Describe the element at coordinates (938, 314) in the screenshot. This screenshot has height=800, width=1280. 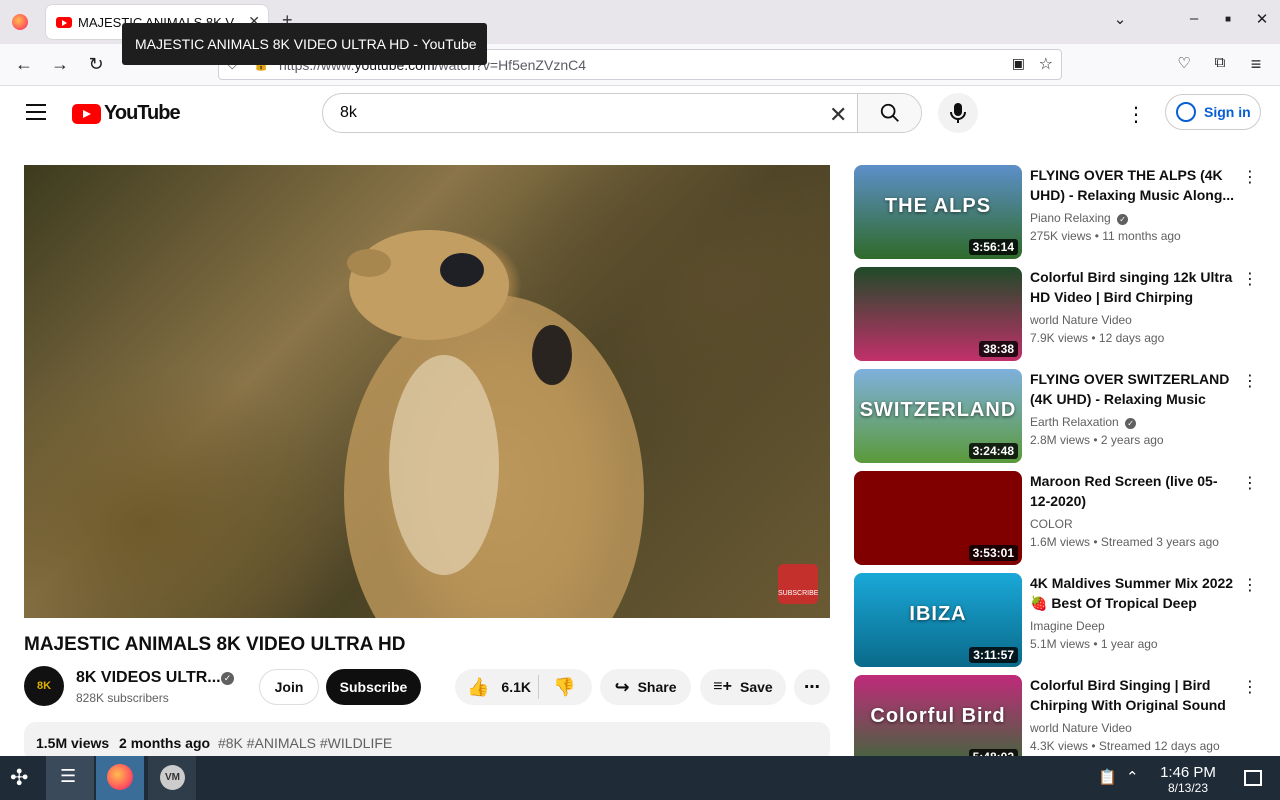
I see `video-thumbnail: 38:38` at that location.